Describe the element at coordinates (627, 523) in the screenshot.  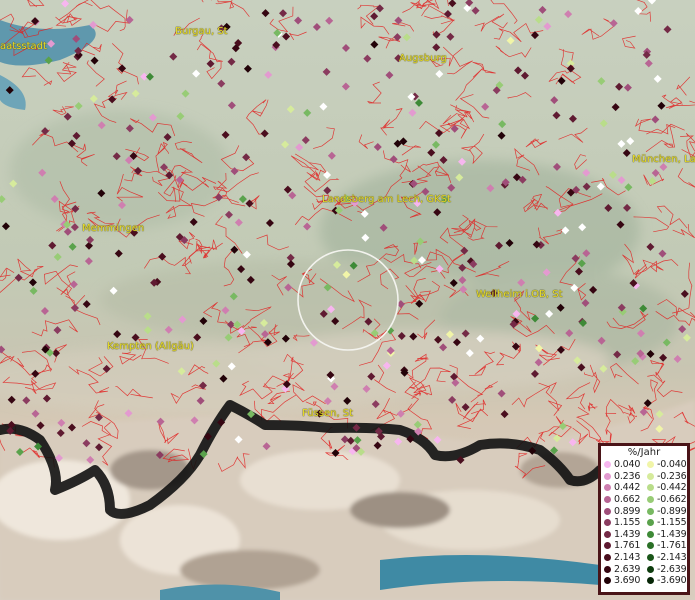
I see `legend-label: 1.155` at that location.